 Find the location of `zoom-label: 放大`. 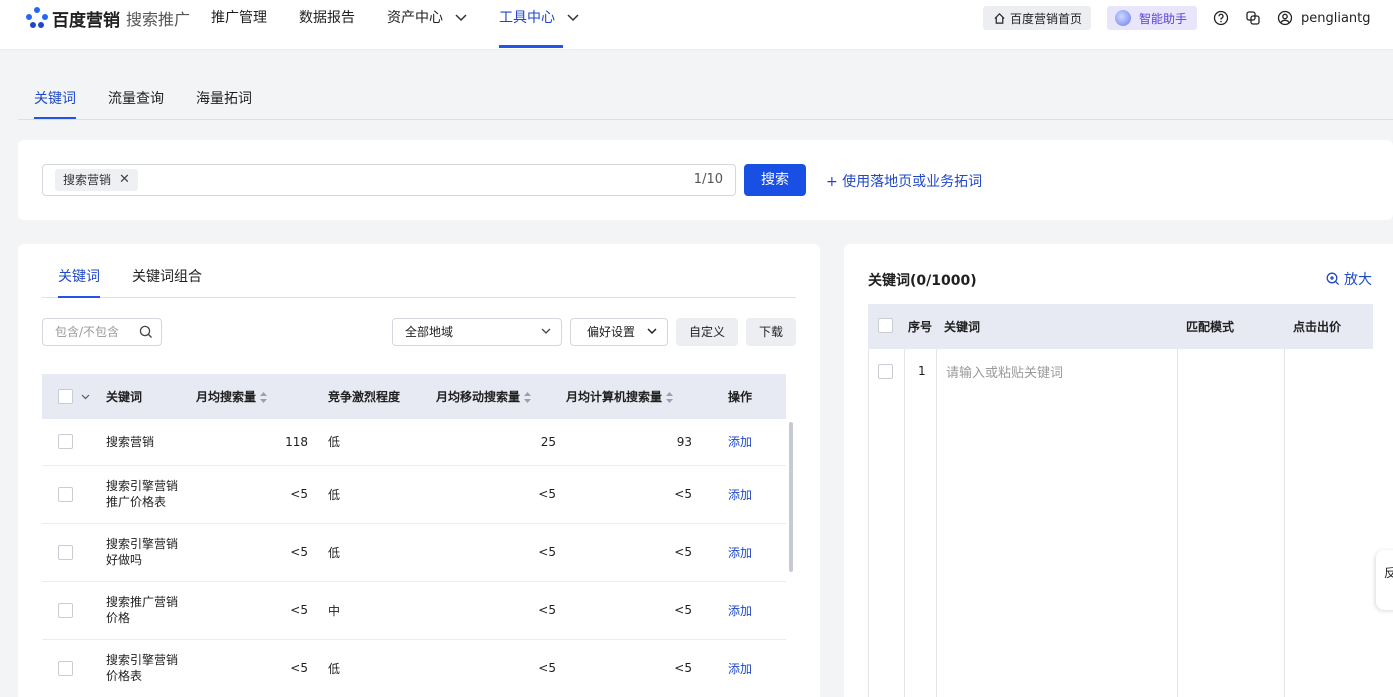

zoom-label: 放大 is located at coordinates (1358, 280).